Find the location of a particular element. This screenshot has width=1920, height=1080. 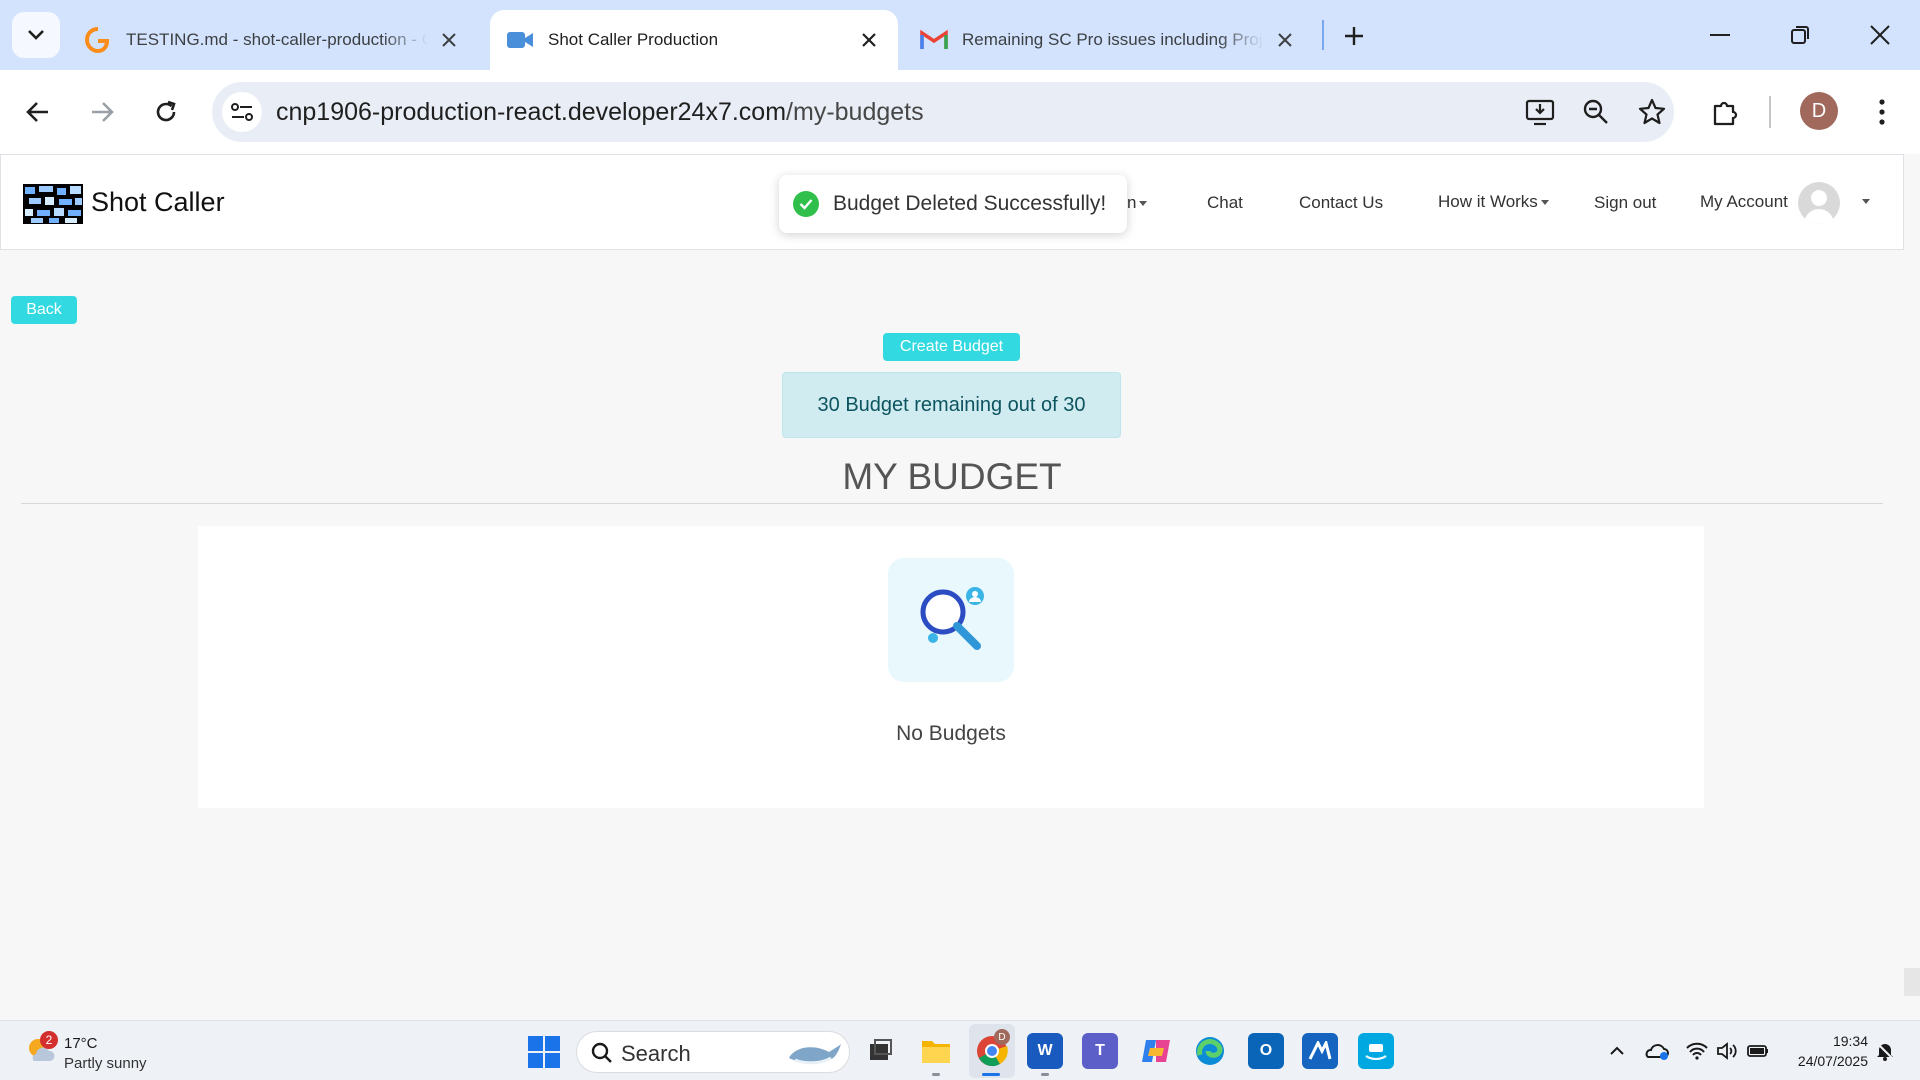

budget-remaining-alert: 30 Budget remaining out of 30 is located at coordinates (951, 405).